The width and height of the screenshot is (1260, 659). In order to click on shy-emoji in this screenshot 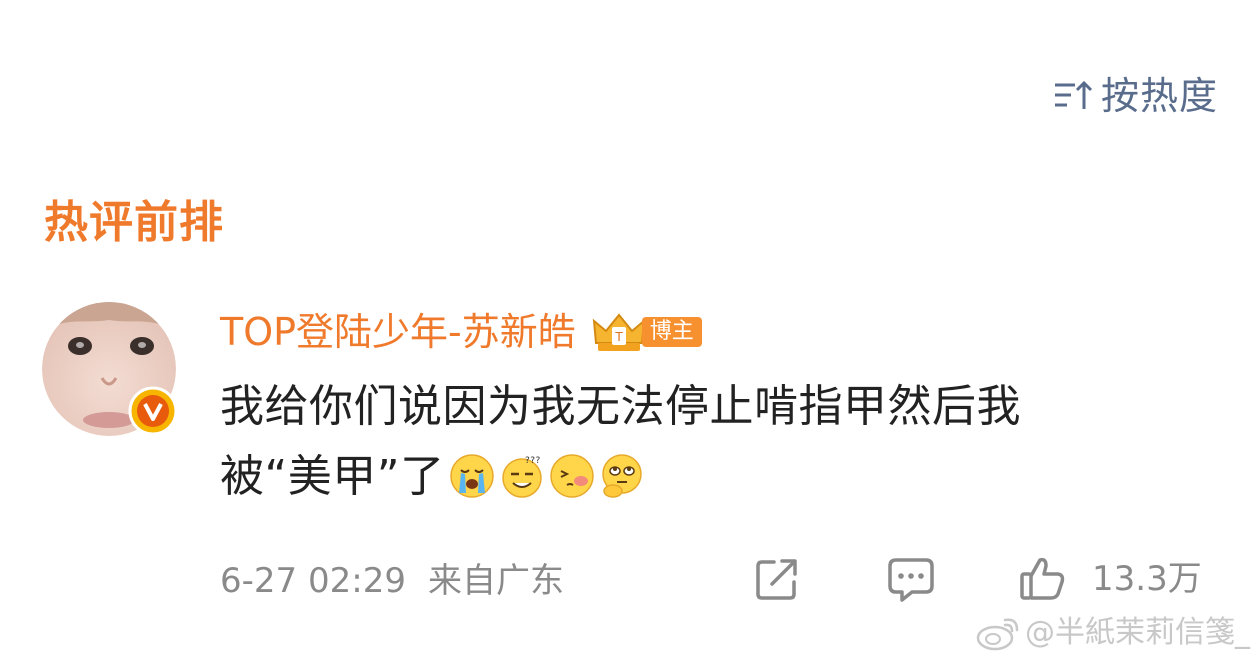, I will do `click(572, 476)`.